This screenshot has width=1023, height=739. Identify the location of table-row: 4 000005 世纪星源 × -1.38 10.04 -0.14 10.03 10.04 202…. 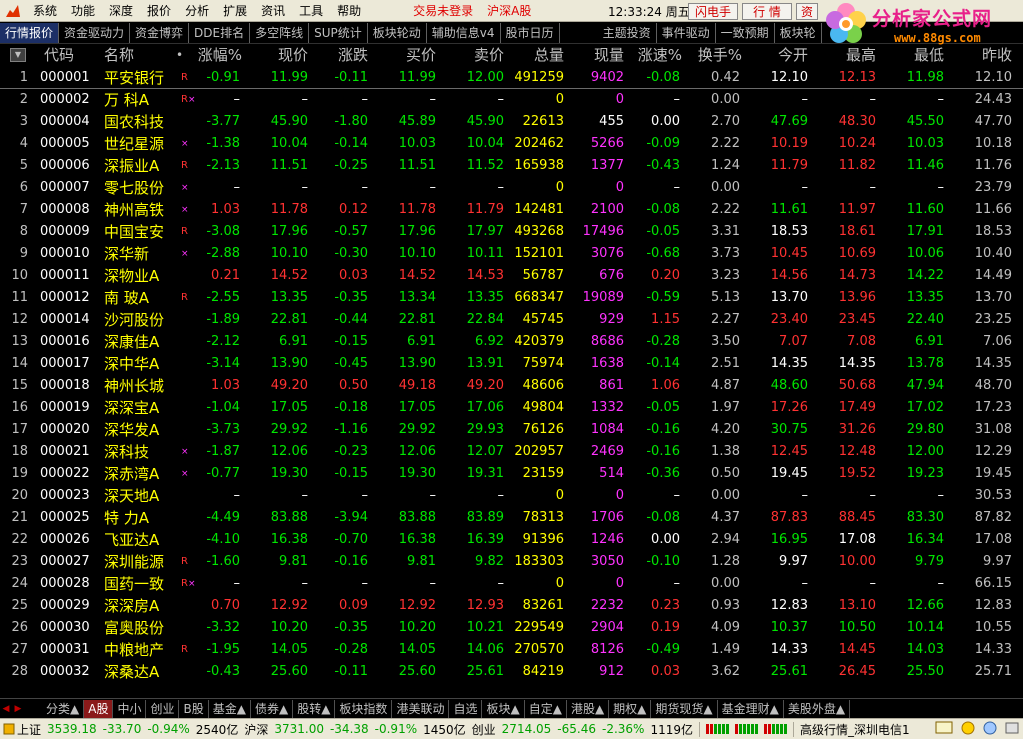
(511, 144).